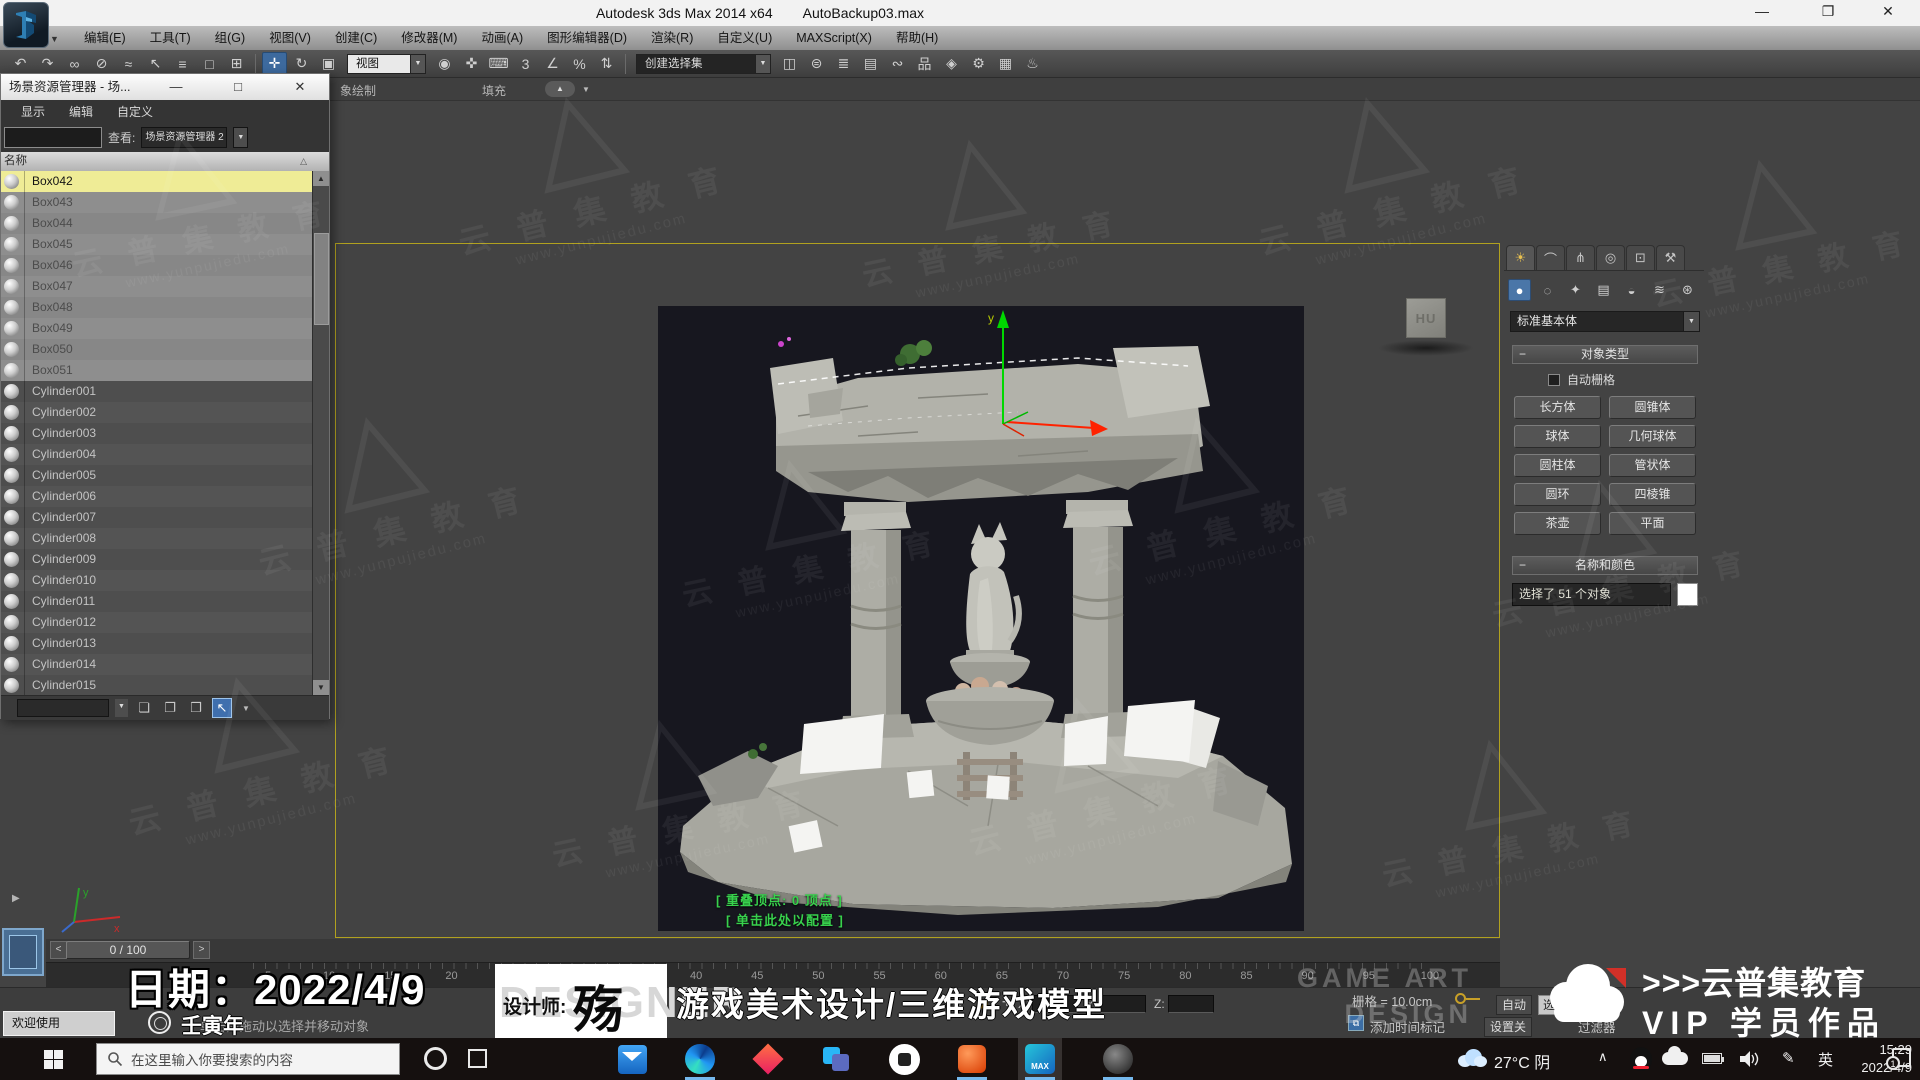  Describe the element at coordinates (834, 38) in the screenshot. I see `menu-item: MAXScript(X)` at that location.